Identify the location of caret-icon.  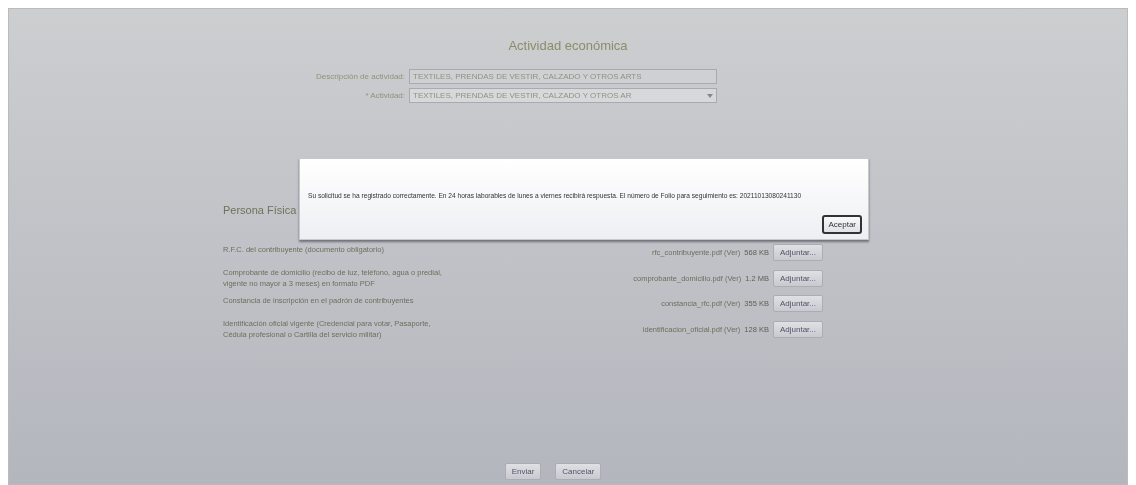
(710, 95).